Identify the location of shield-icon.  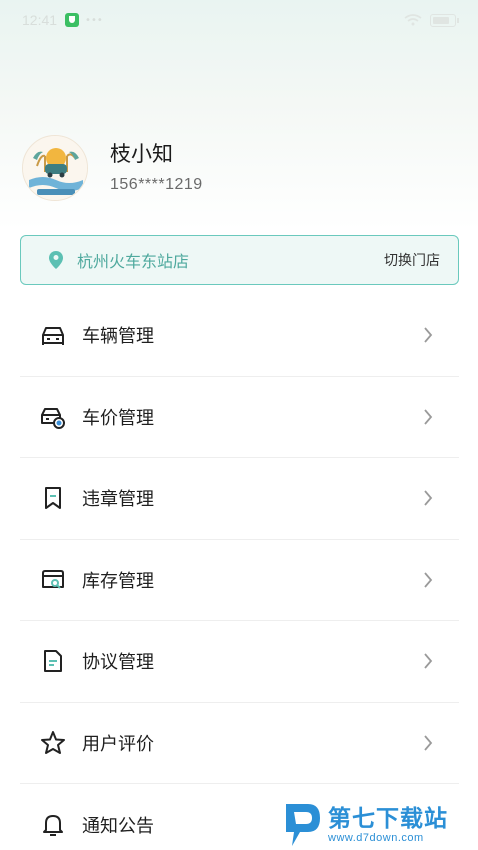
(72, 20).